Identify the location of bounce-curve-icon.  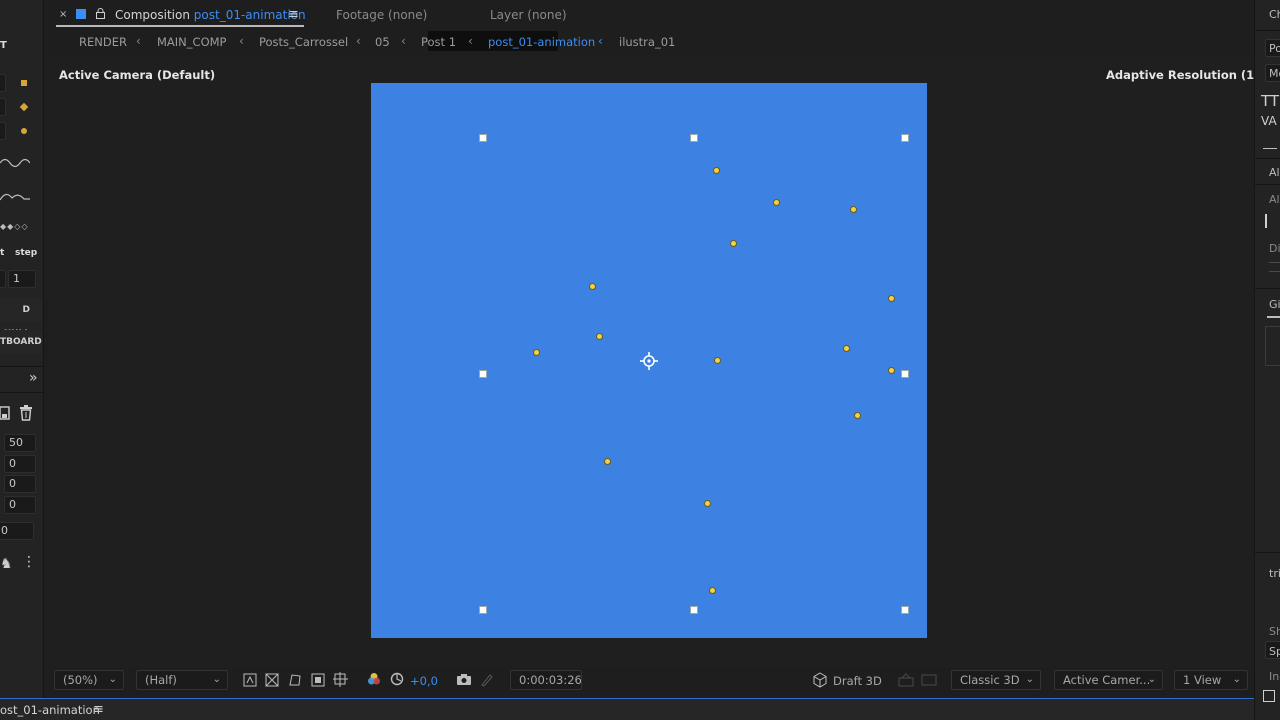
(15, 197).